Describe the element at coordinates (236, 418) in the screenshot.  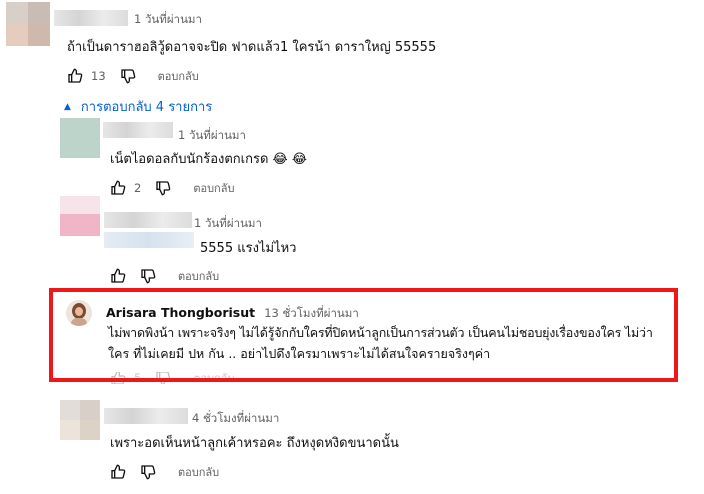
I see `reply-time: 4 ชั่วโมงที่ผ่านมา` at that location.